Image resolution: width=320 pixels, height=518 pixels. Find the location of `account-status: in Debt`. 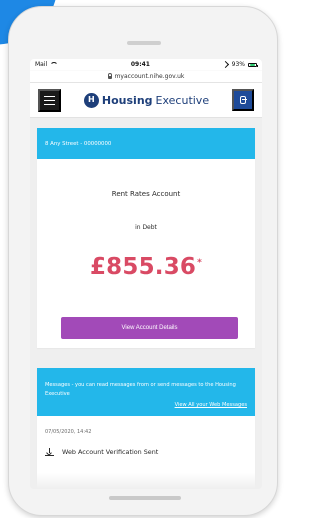

account-status: in Debt is located at coordinates (146, 227).